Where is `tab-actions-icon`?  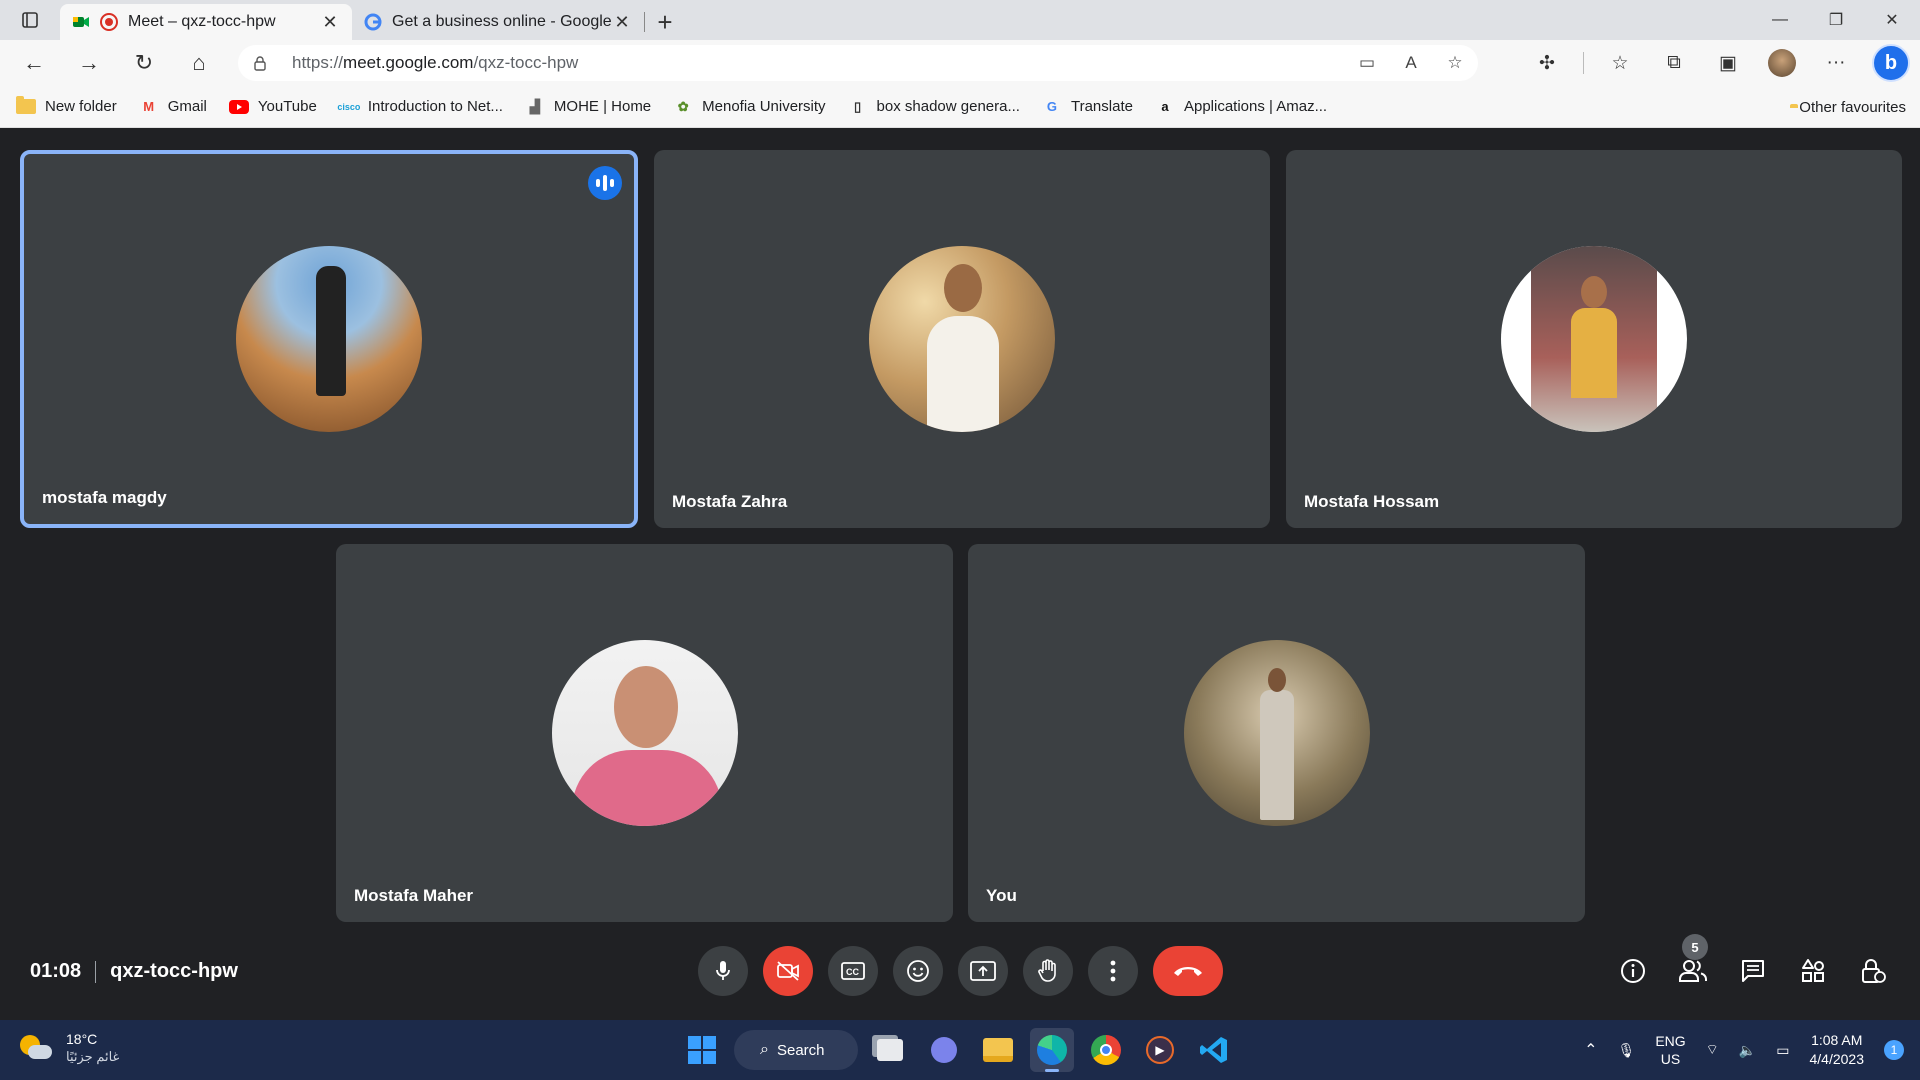
tab-actions-icon is located at coordinates (30, 20).